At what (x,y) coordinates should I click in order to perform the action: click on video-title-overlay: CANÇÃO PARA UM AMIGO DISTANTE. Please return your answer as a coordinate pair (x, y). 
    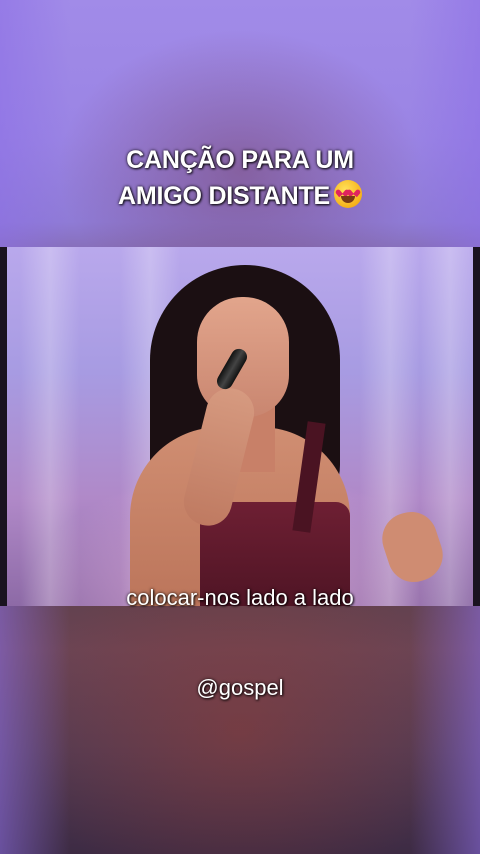
    Looking at the image, I should click on (240, 178).